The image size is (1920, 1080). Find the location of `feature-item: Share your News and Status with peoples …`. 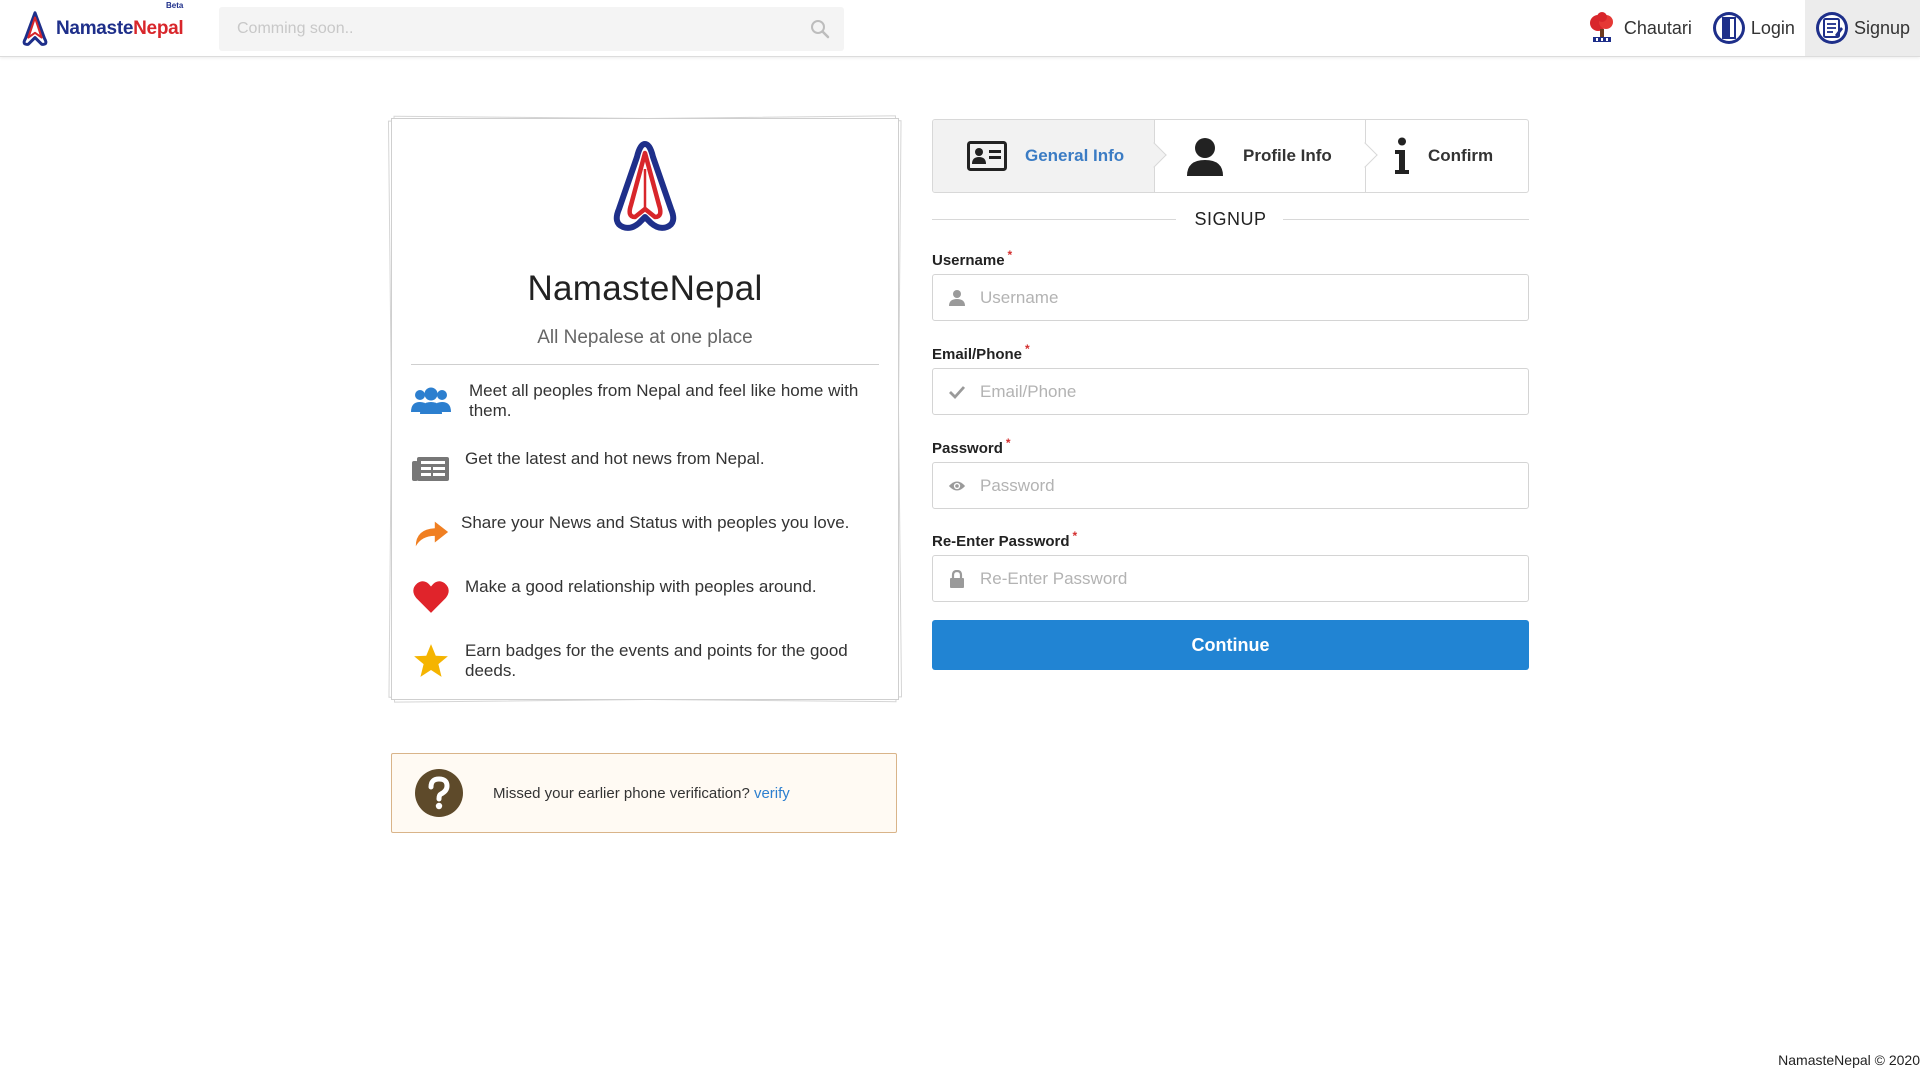

feature-item: Share your News and Status with peoples … is located at coordinates (643, 533).